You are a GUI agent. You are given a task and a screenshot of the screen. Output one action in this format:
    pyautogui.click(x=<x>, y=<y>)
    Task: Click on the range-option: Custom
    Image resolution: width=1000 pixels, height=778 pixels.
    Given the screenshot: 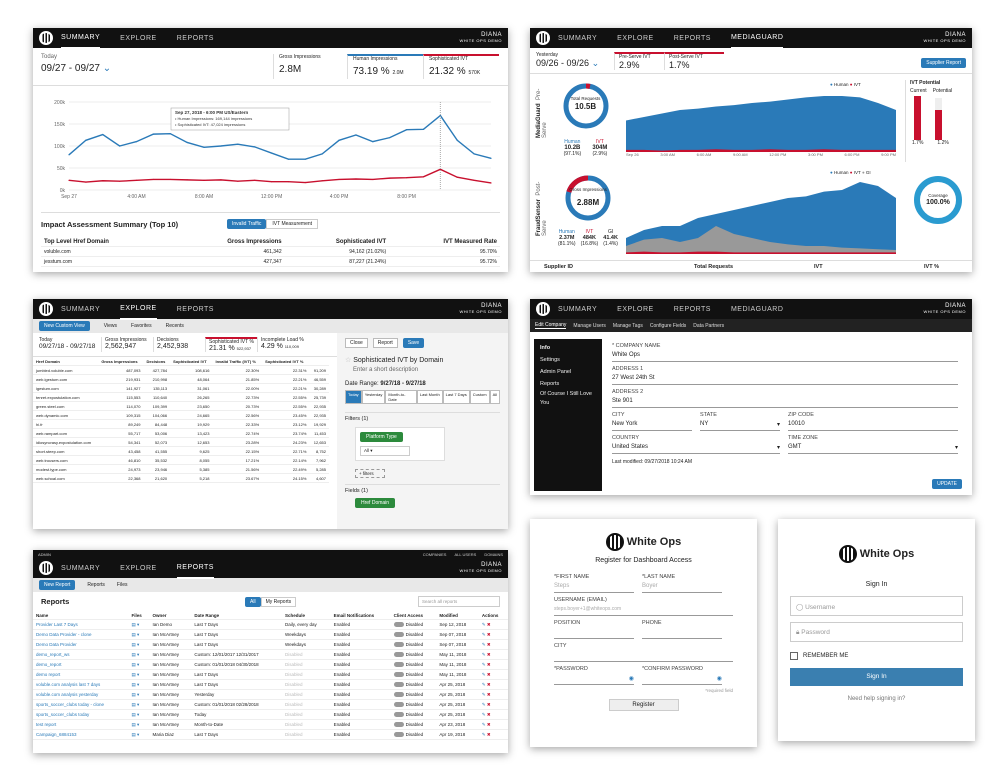 What is the action you would take?
    pyautogui.click(x=479, y=397)
    